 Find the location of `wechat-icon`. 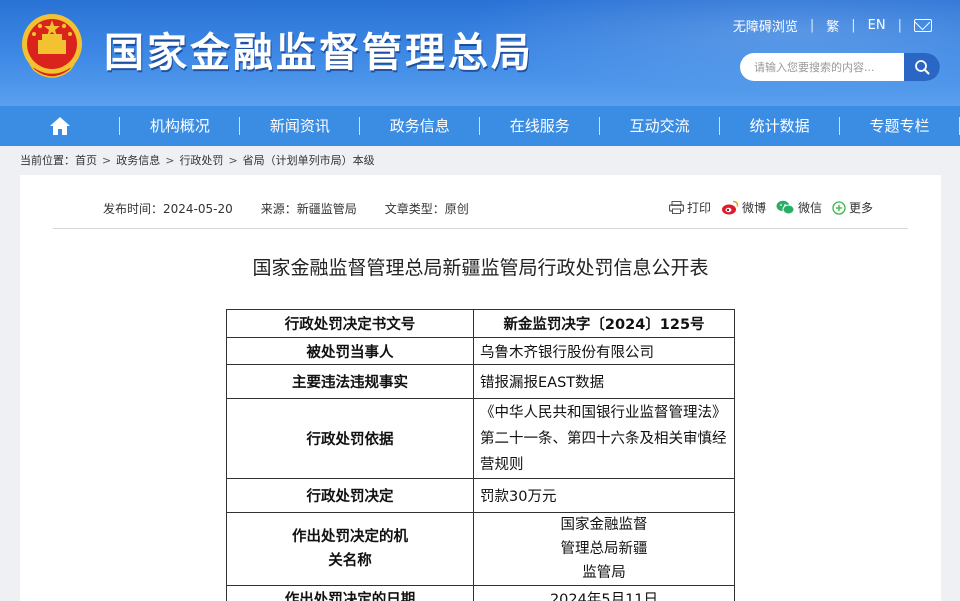

wechat-icon is located at coordinates (785, 207).